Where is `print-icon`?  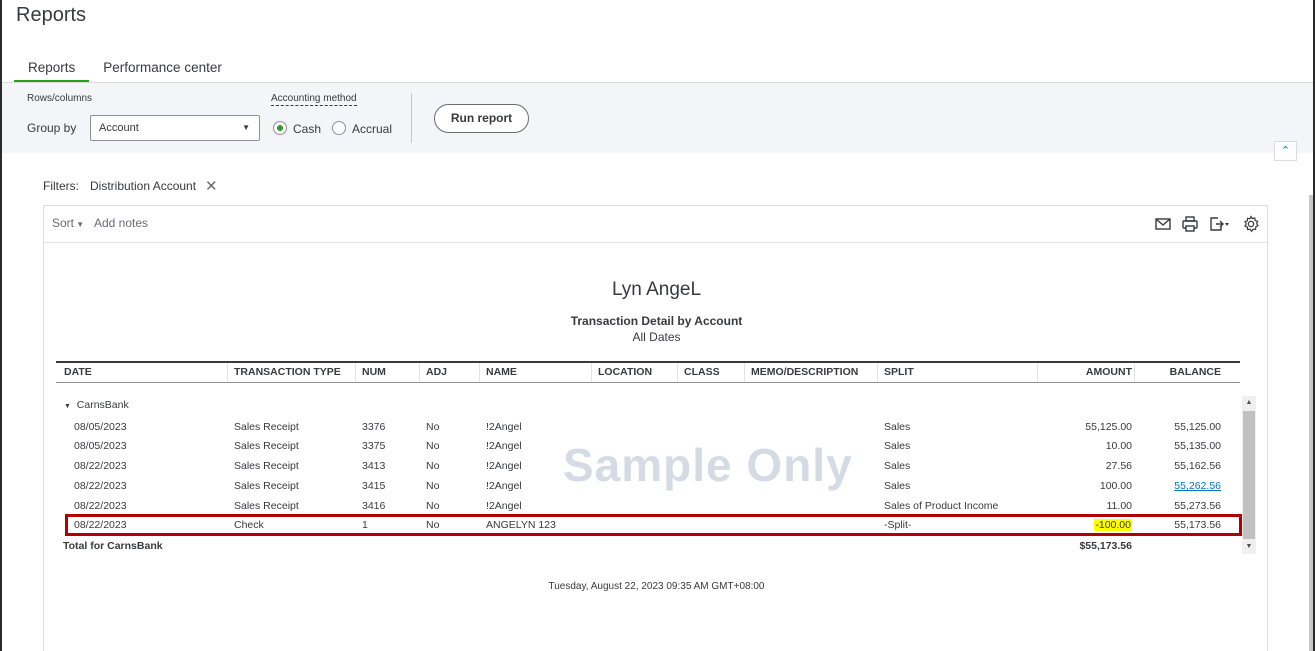
print-icon is located at coordinates (1190, 224).